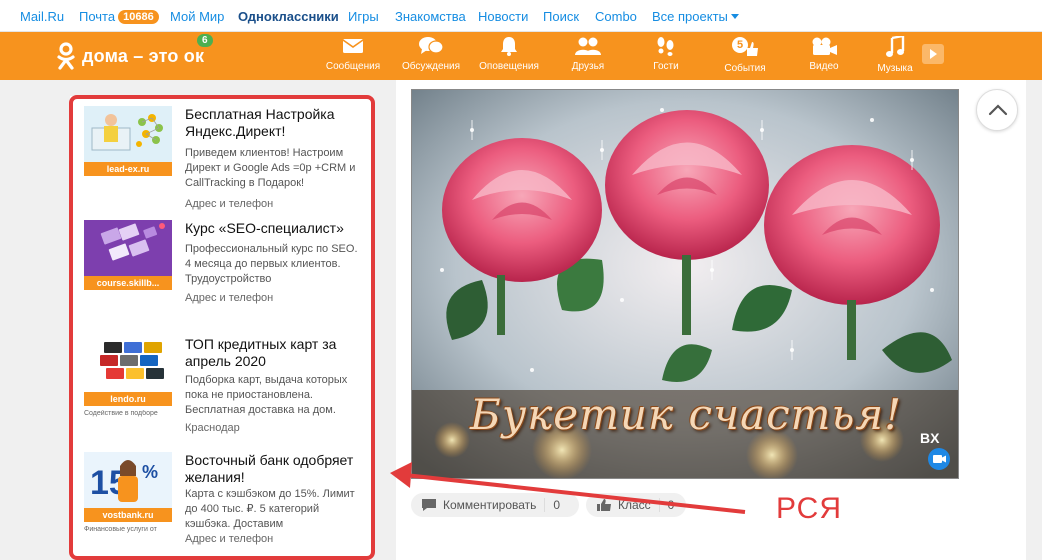 The image size is (1042, 560). What do you see at coordinates (809, 508) in the screenshot?
I see `annotation-label: РСЯ` at bounding box center [809, 508].